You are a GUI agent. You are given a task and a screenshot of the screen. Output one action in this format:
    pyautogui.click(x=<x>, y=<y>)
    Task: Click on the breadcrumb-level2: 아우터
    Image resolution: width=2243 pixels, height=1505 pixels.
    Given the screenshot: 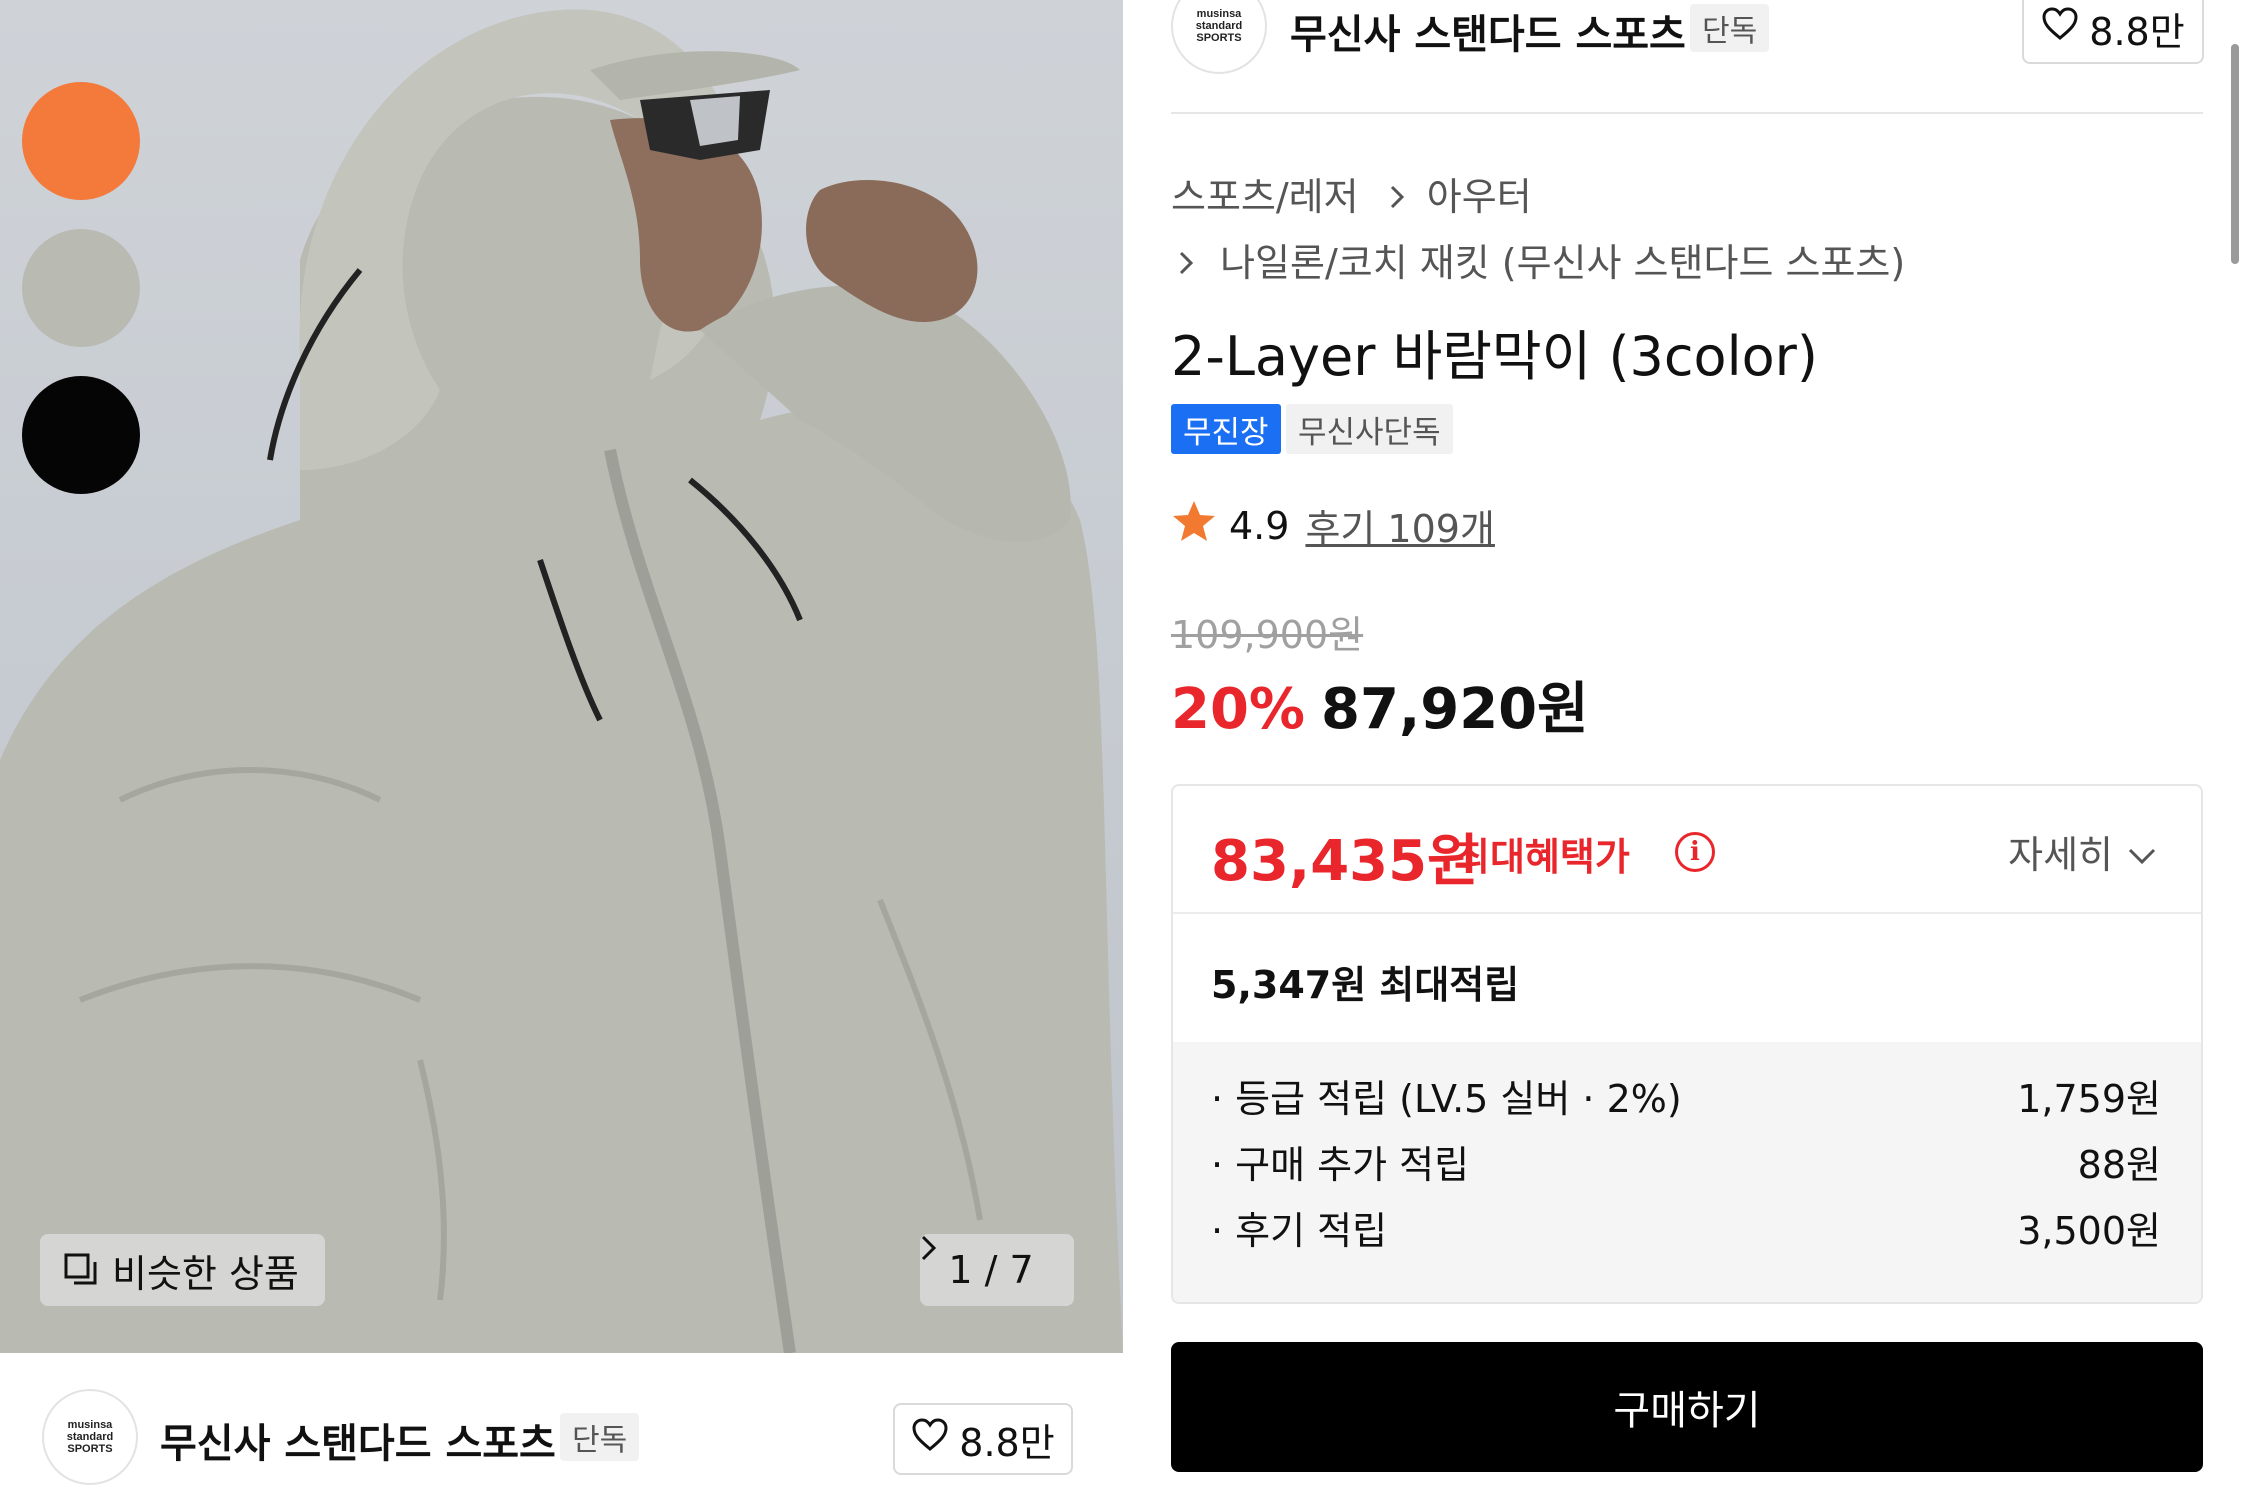 What is the action you would take?
    pyautogui.click(x=1479, y=197)
    